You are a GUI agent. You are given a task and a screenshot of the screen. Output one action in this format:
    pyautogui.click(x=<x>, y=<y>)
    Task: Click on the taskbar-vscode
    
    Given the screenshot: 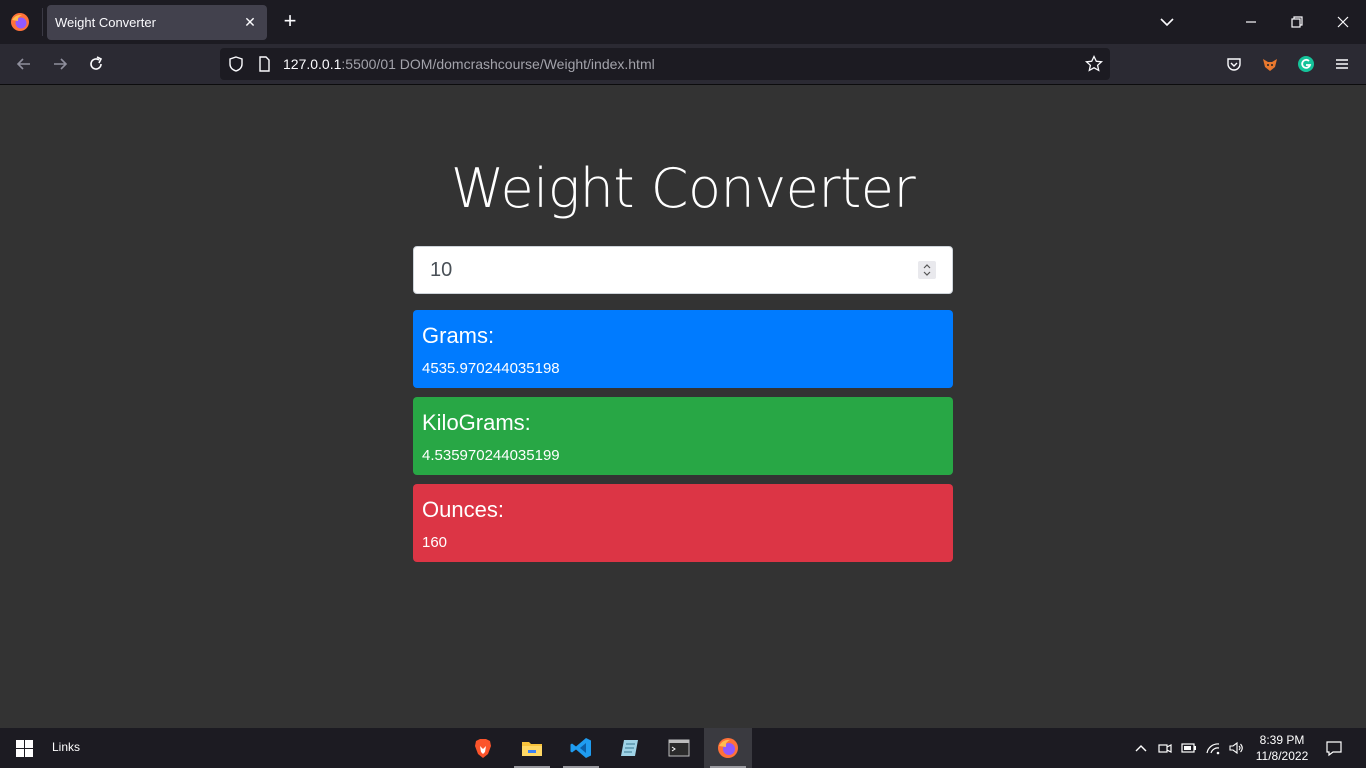 What is the action you would take?
    pyautogui.click(x=581, y=748)
    